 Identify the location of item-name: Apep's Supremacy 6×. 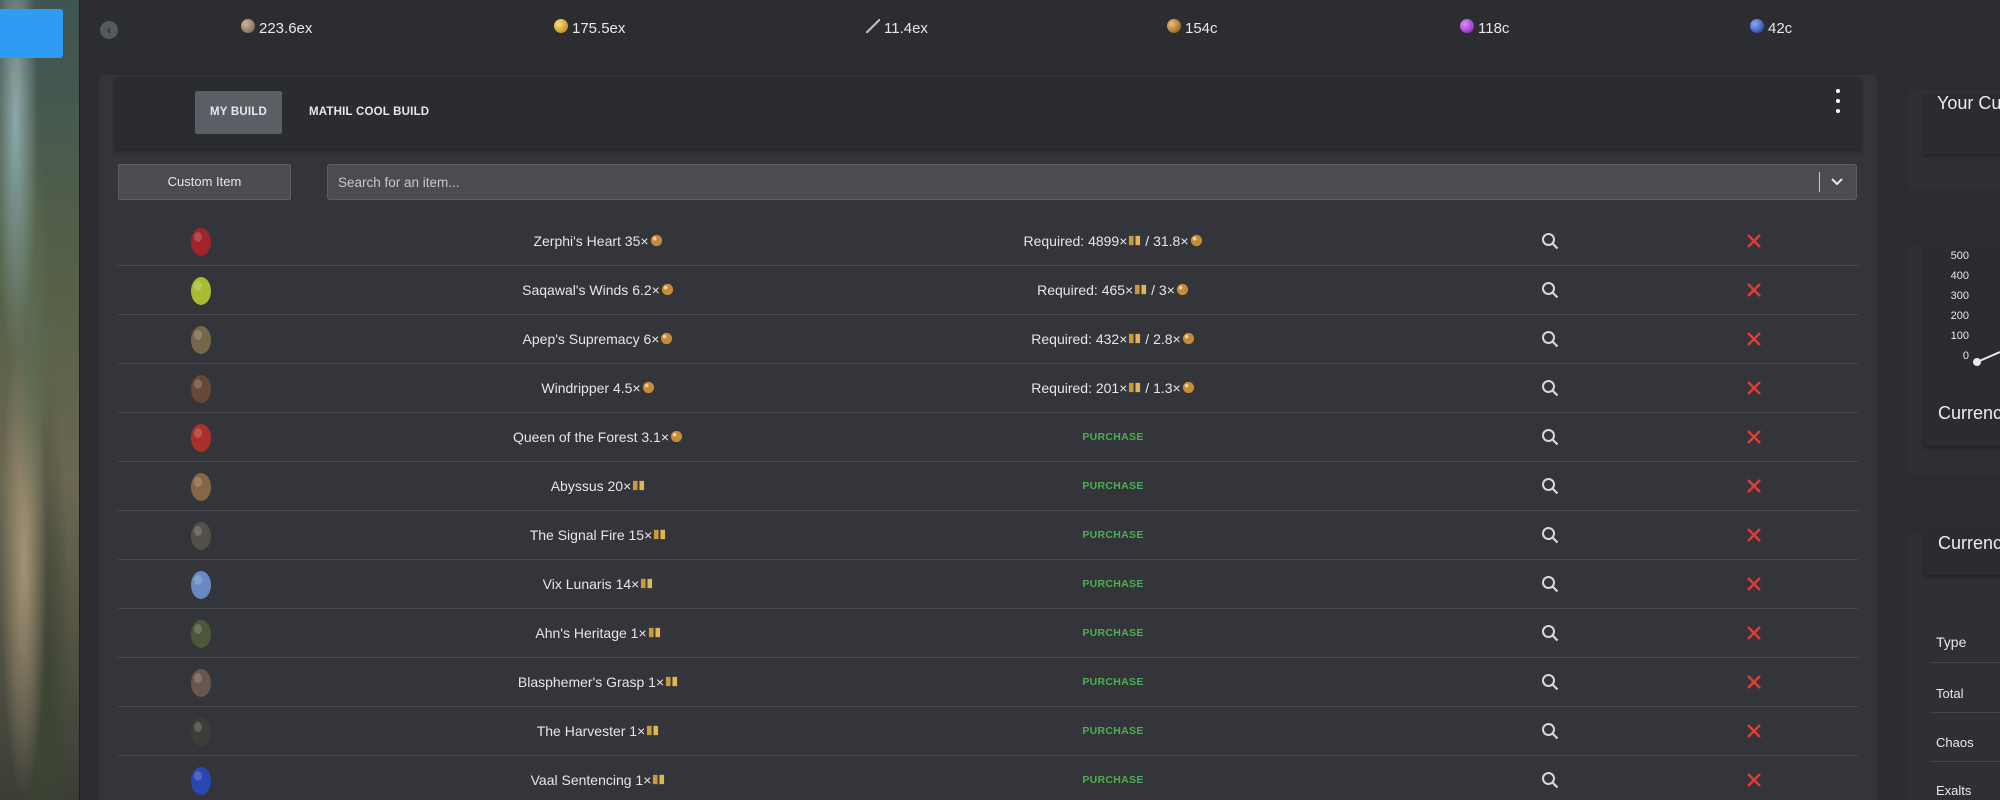
(598, 339).